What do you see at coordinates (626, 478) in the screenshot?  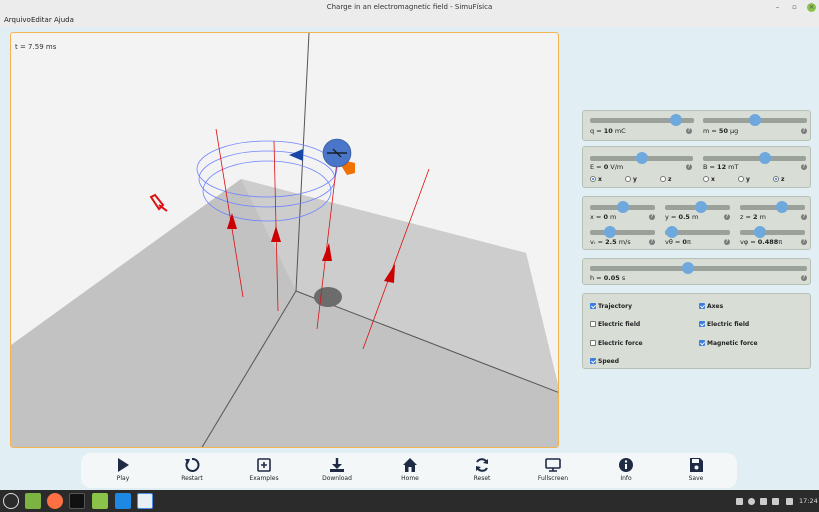 I see `info-label: Info` at bounding box center [626, 478].